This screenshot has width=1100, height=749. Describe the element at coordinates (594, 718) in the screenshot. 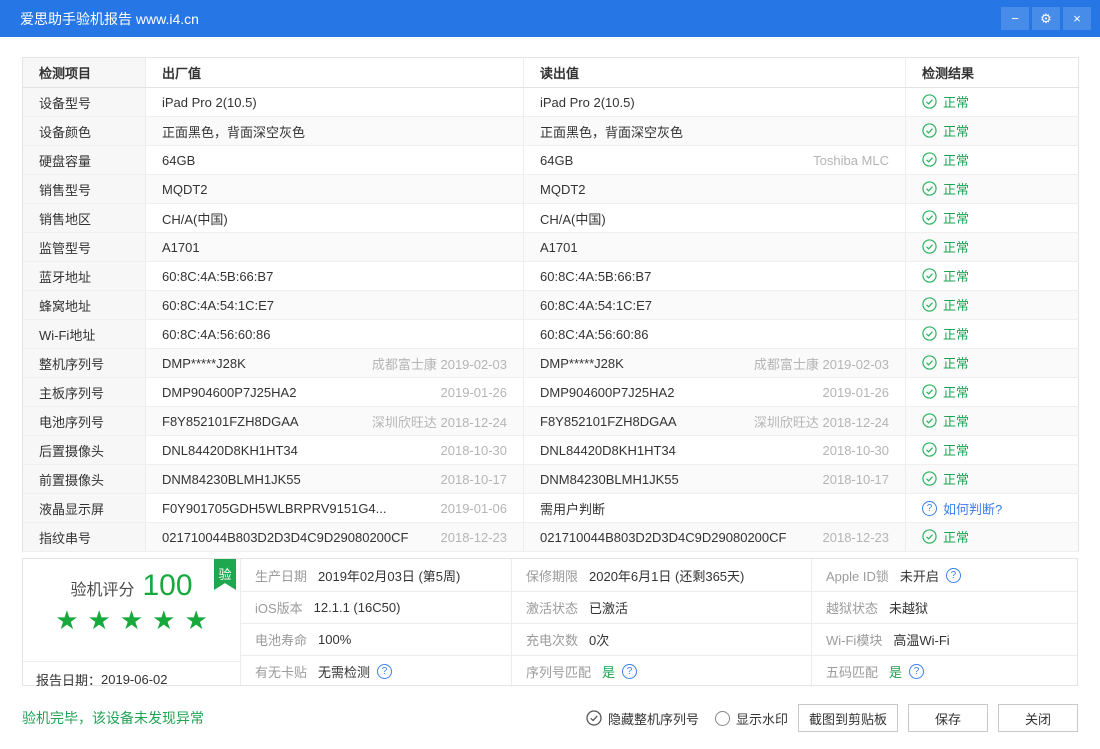

I see `checked-circle-icon` at that location.